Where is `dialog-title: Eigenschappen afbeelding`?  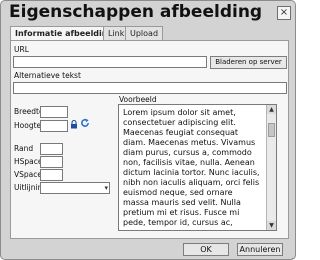 dialog-title: Eigenschappen afbeelding is located at coordinates (136, 12).